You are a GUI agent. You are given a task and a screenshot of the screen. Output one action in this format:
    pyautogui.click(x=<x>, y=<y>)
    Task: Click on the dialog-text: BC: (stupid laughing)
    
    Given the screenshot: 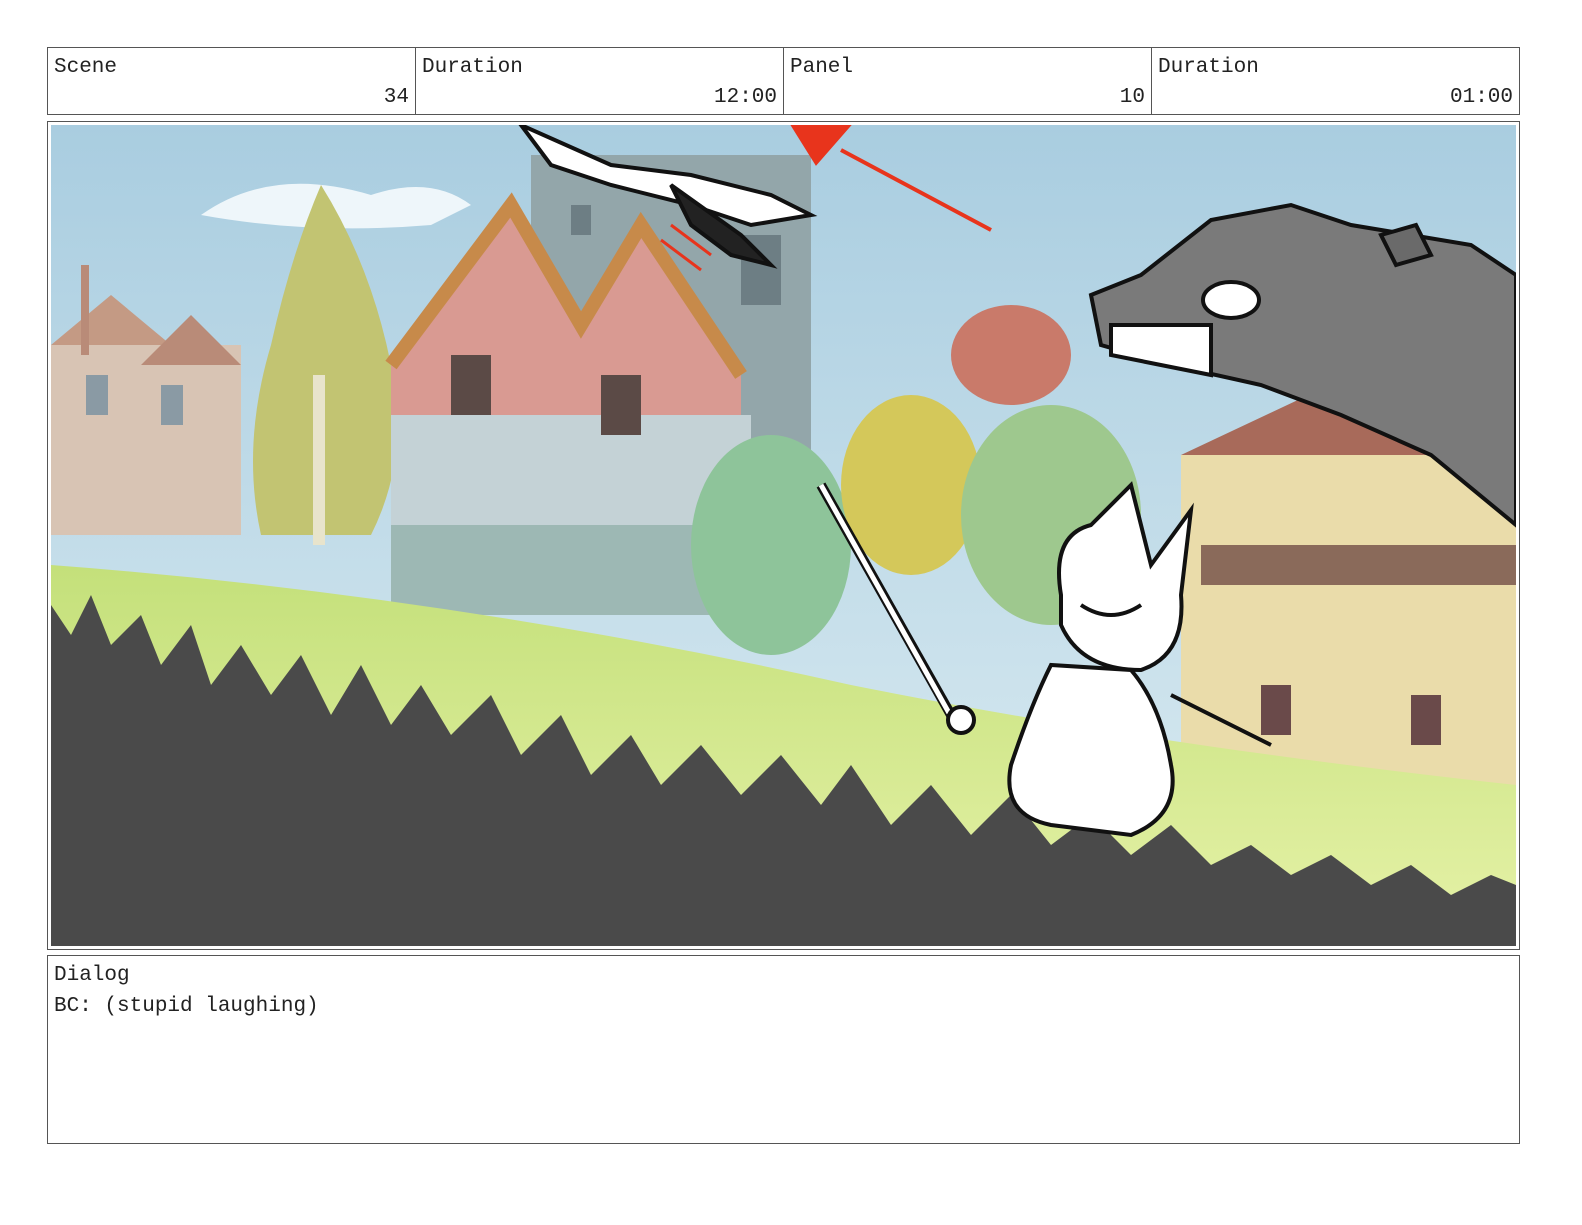 What is the action you would take?
    pyautogui.click(x=186, y=1006)
    